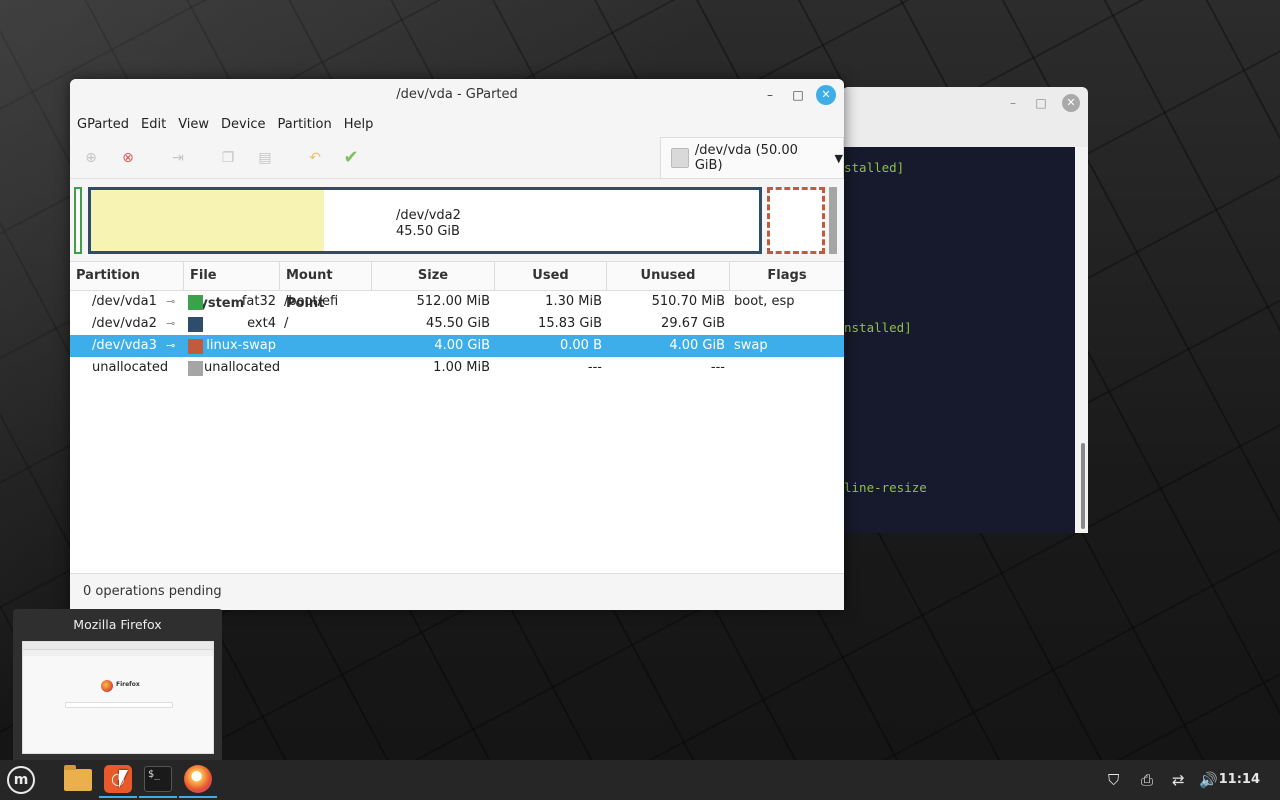 The image size is (1280, 800). Describe the element at coordinates (838, 158) in the screenshot. I see `chevron-down-icon: ▼` at that location.